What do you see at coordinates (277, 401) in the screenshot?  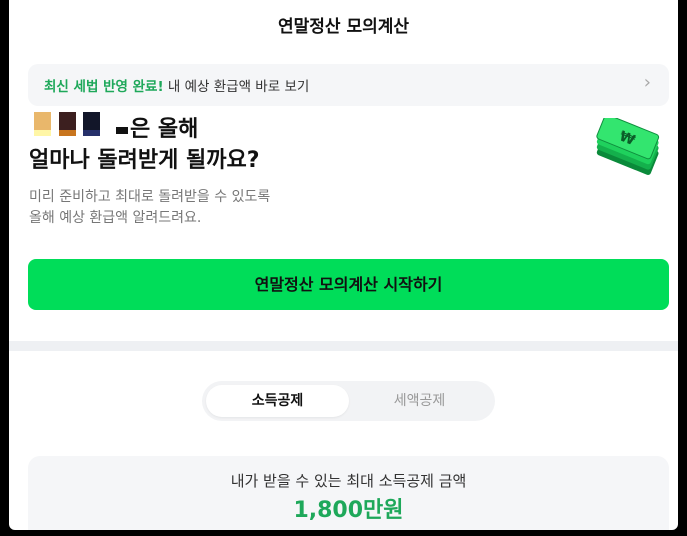 I see `tab-income-deduction: 소득공제` at bounding box center [277, 401].